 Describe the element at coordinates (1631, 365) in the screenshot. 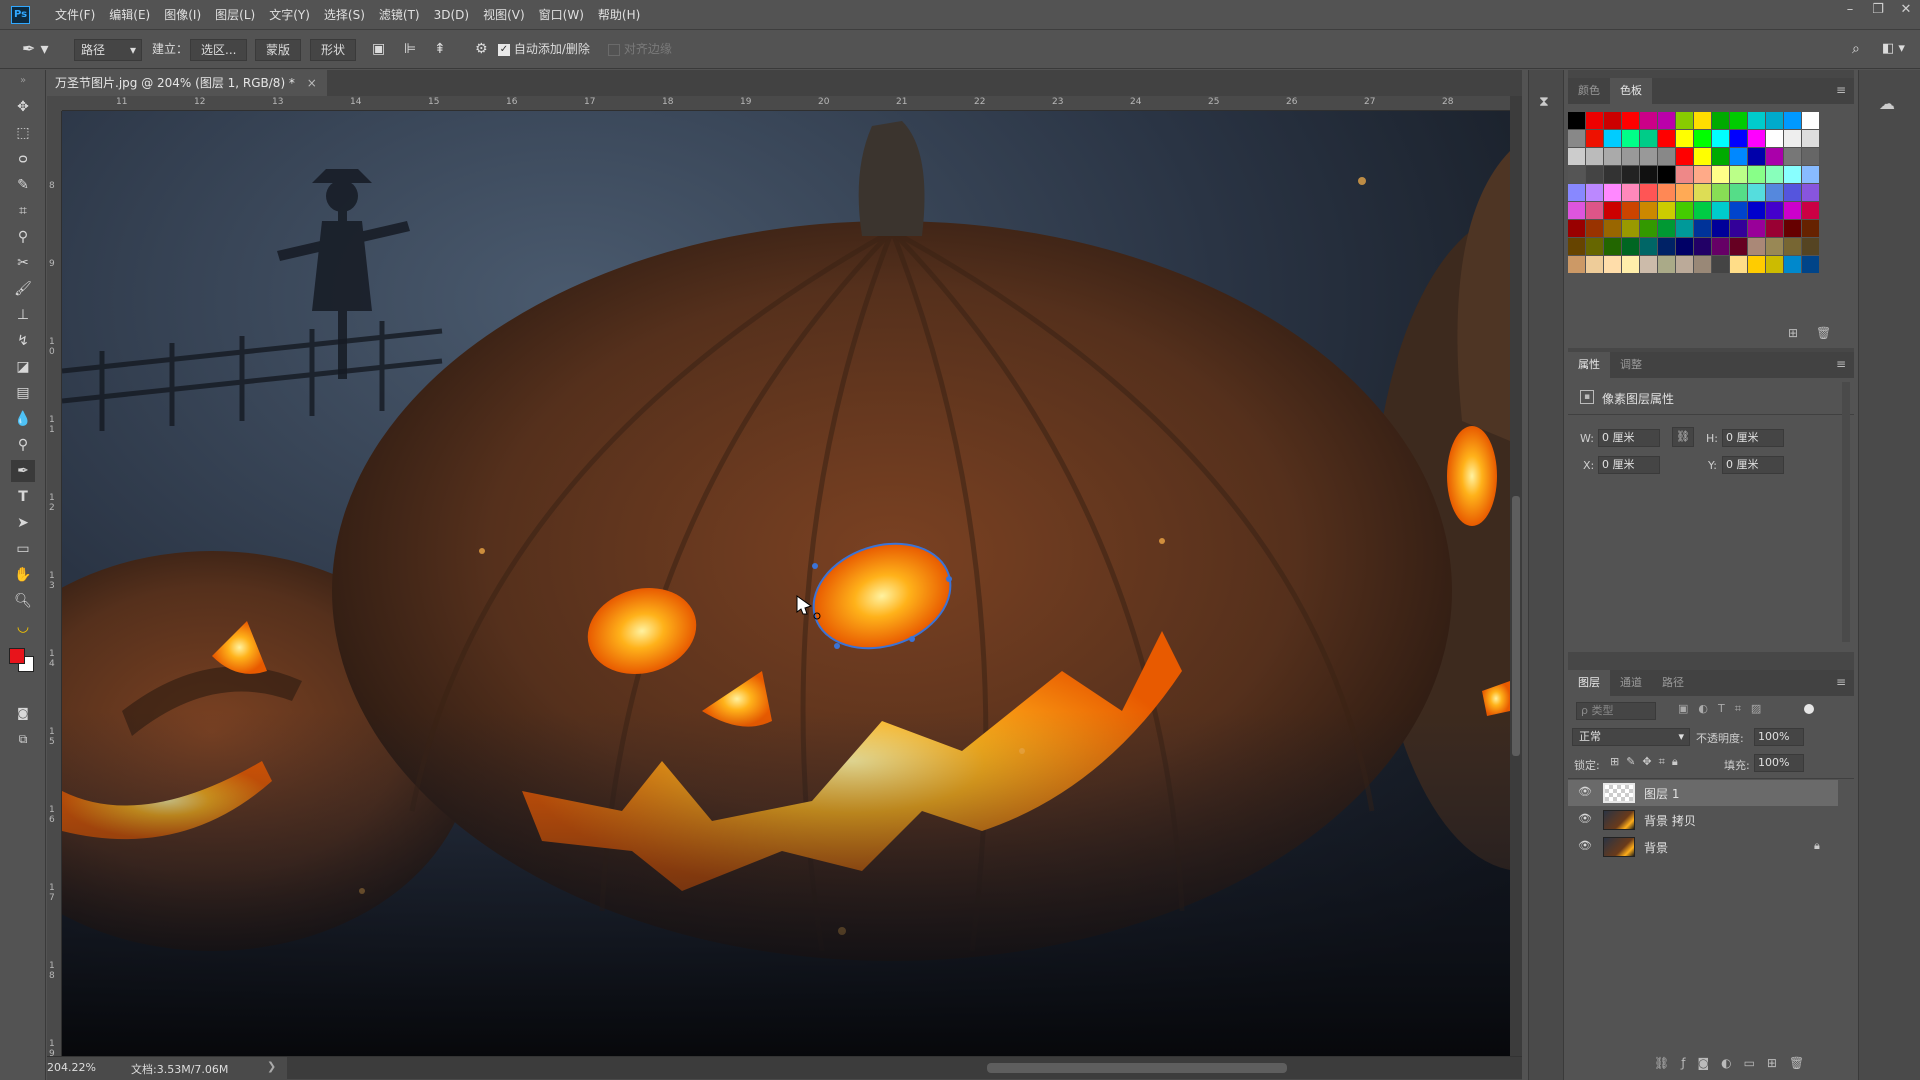

I see `tab-adjustments: 调整` at that location.